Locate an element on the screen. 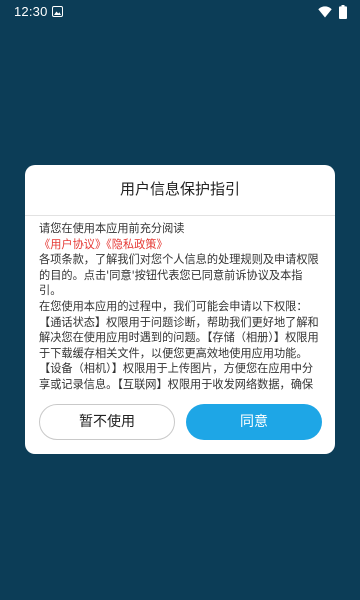 The image size is (360, 600). wifi-icon is located at coordinates (325, 12).